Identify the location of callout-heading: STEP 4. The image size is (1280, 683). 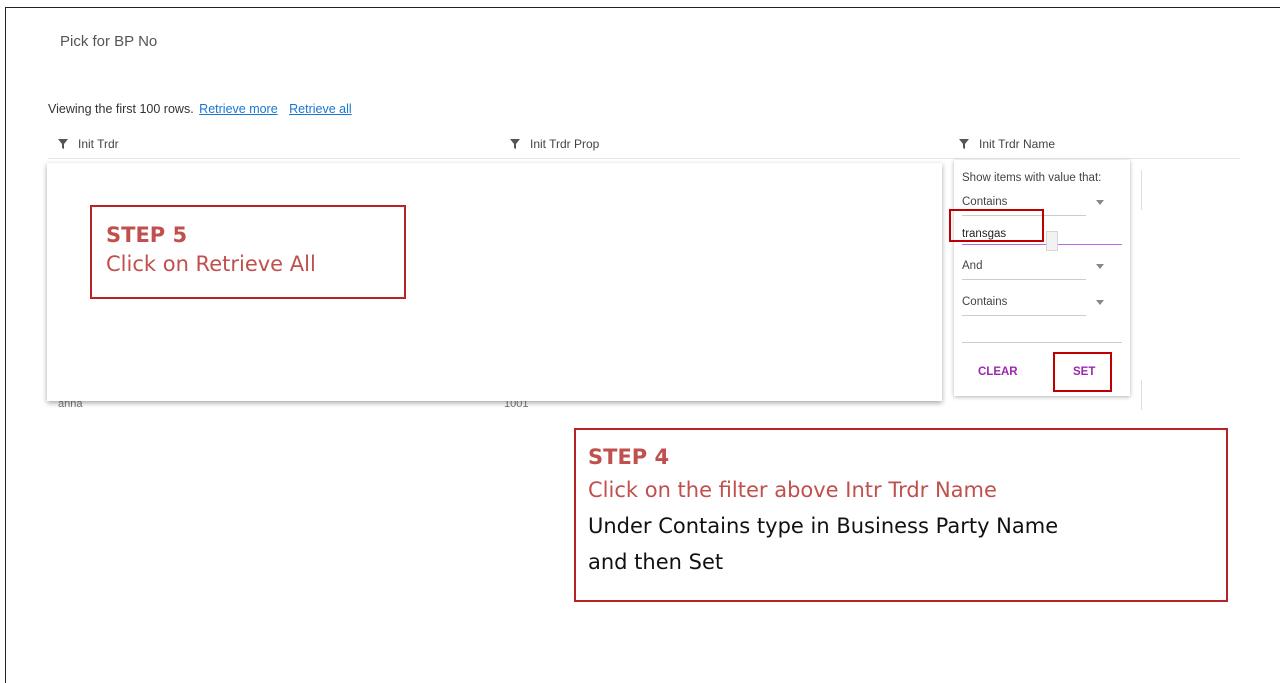
(629, 457).